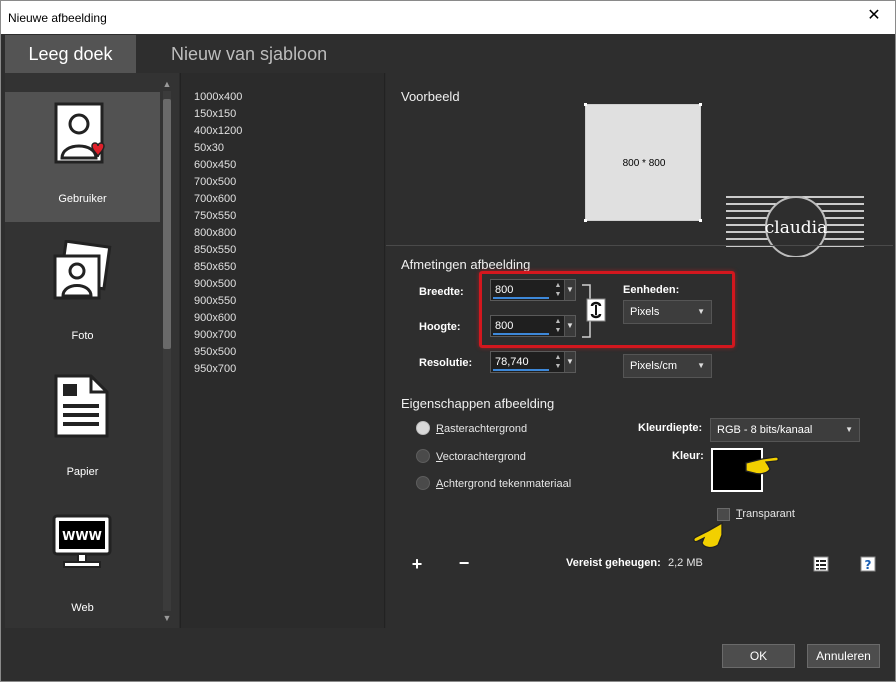 The height and width of the screenshot is (682, 896). What do you see at coordinates (446, 363) in the screenshot?
I see `resolution-label: Resolutie:` at bounding box center [446, 363].